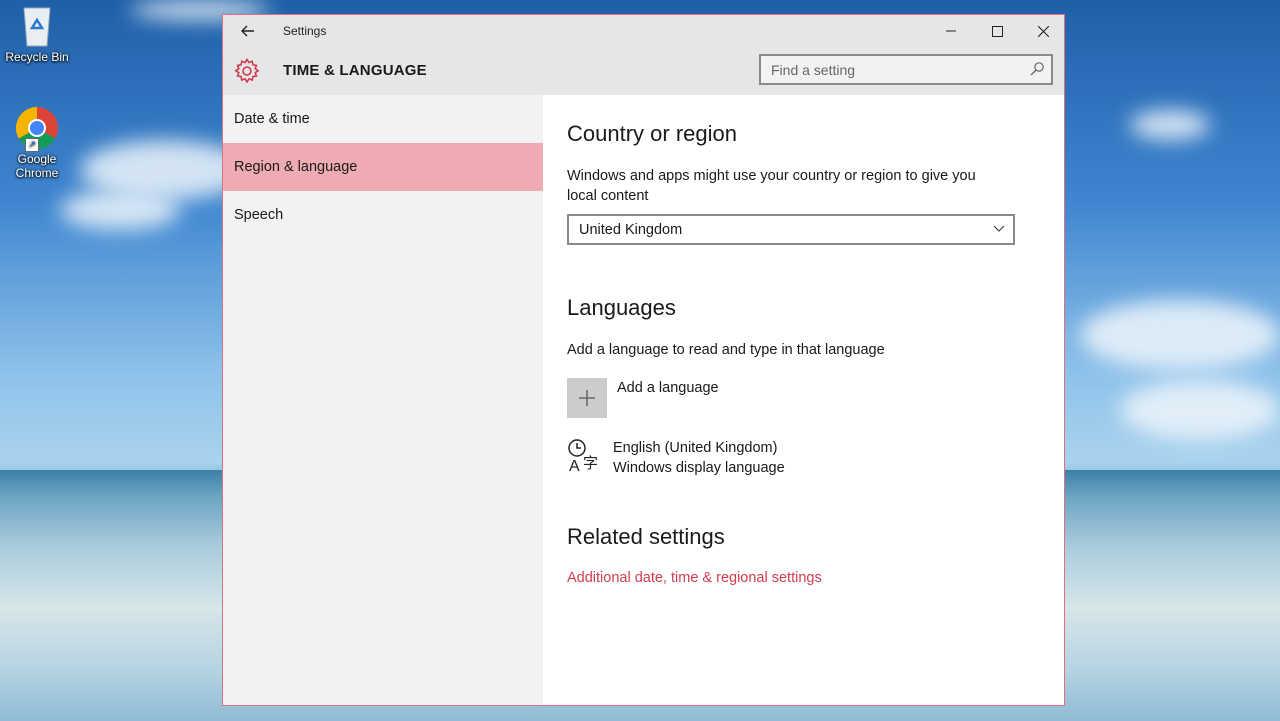 The image size is (1280, 721). Describe the element at coordinates (631, 230) in the screenshot. I see `country-dropdown-value: United Kingdom` at that location.